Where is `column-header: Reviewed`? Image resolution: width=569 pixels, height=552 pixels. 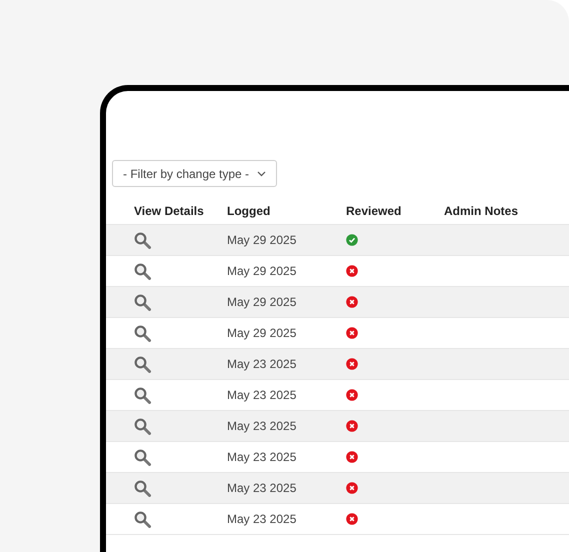
column-header: Reviewed is located at coordinates (374, 211).